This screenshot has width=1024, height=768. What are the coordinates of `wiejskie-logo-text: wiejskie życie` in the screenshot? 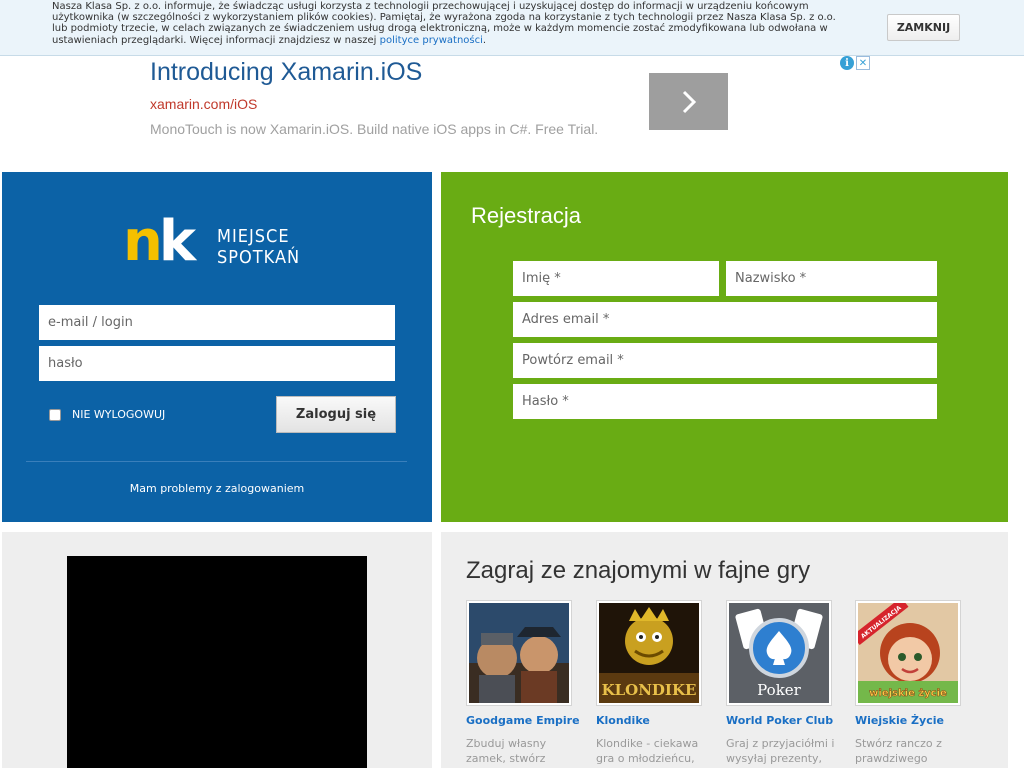 It's located at (908, 693).